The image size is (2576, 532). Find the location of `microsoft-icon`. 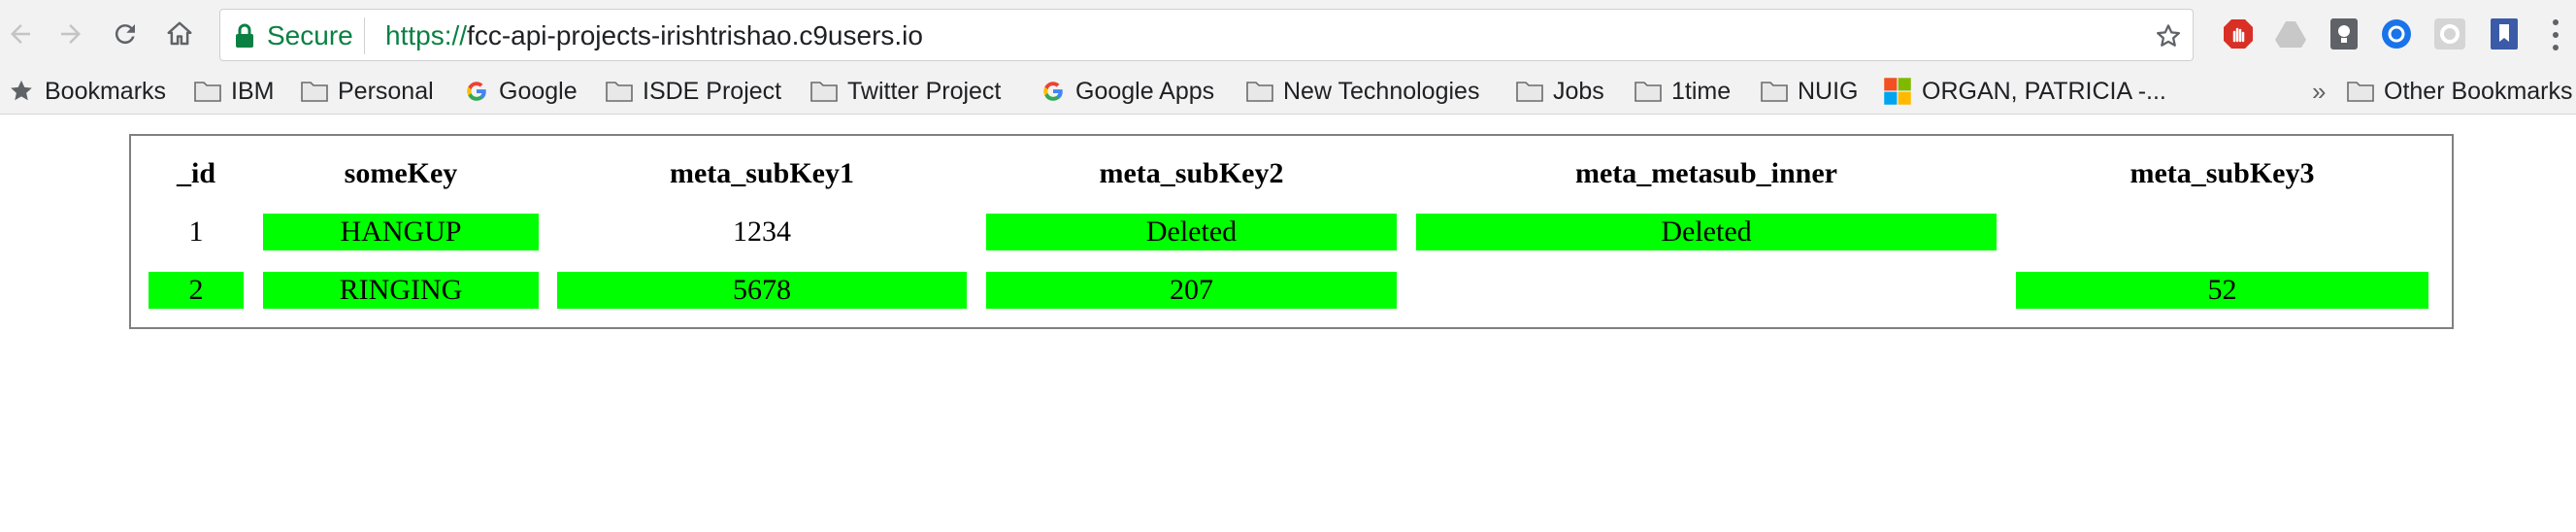

microsoft-icon is located at coordinates (1897, 91).